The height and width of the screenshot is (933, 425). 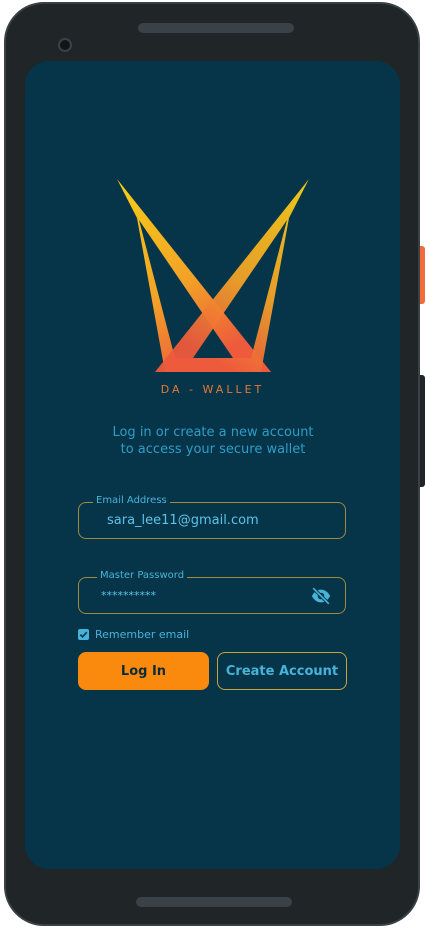 What do you see at coordinates (213, 275) in the screenshot?
I see `wallet-logo-icon` at bounding box center [213, 275].